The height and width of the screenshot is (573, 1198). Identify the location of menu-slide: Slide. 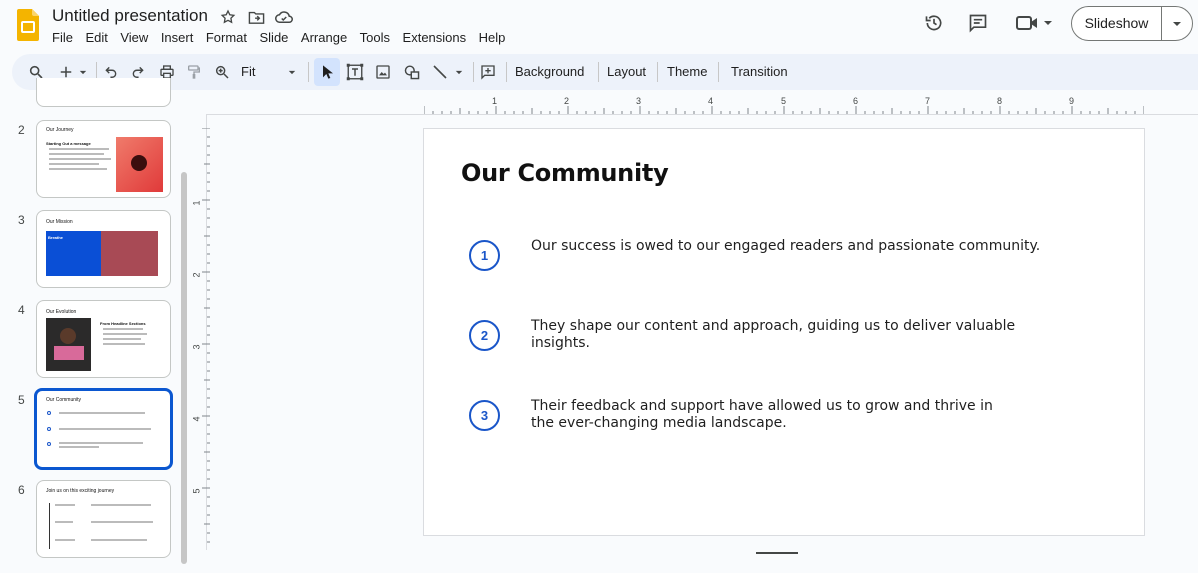
(274, 37).